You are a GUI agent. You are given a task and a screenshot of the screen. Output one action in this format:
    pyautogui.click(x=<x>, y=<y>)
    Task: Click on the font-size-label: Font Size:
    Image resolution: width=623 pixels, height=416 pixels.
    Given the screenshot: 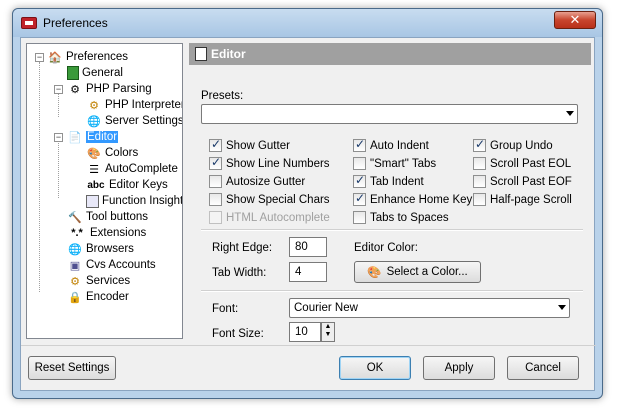 What is the action you would take?
    pyautogui.click(x=238, y=334)
    